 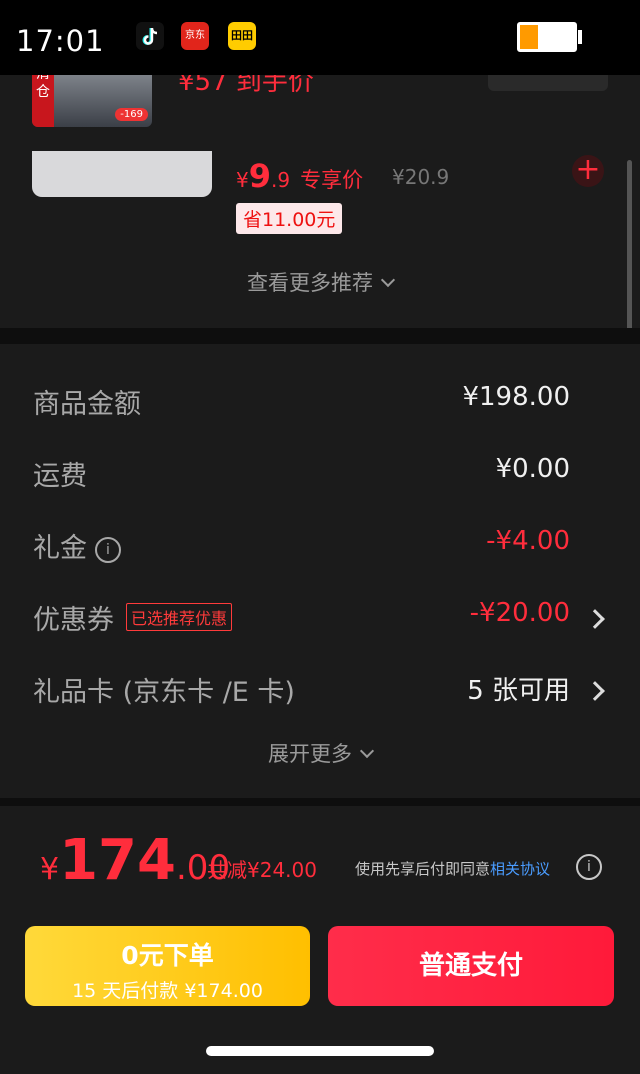 What do you see at coordinates (320, 1051) in the screenshot?
I see `home-indicator` at bounding box center [320, 1051].